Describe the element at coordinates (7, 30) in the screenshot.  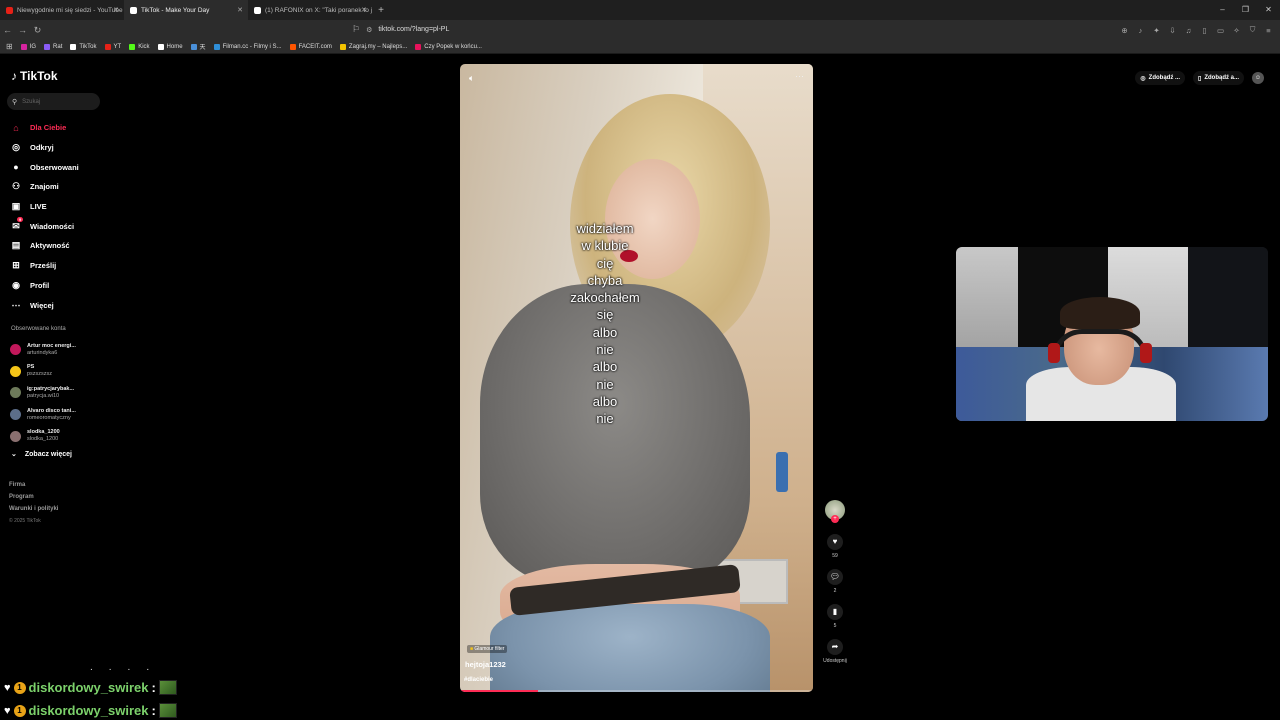
I see `back-icon: ←` at that location.